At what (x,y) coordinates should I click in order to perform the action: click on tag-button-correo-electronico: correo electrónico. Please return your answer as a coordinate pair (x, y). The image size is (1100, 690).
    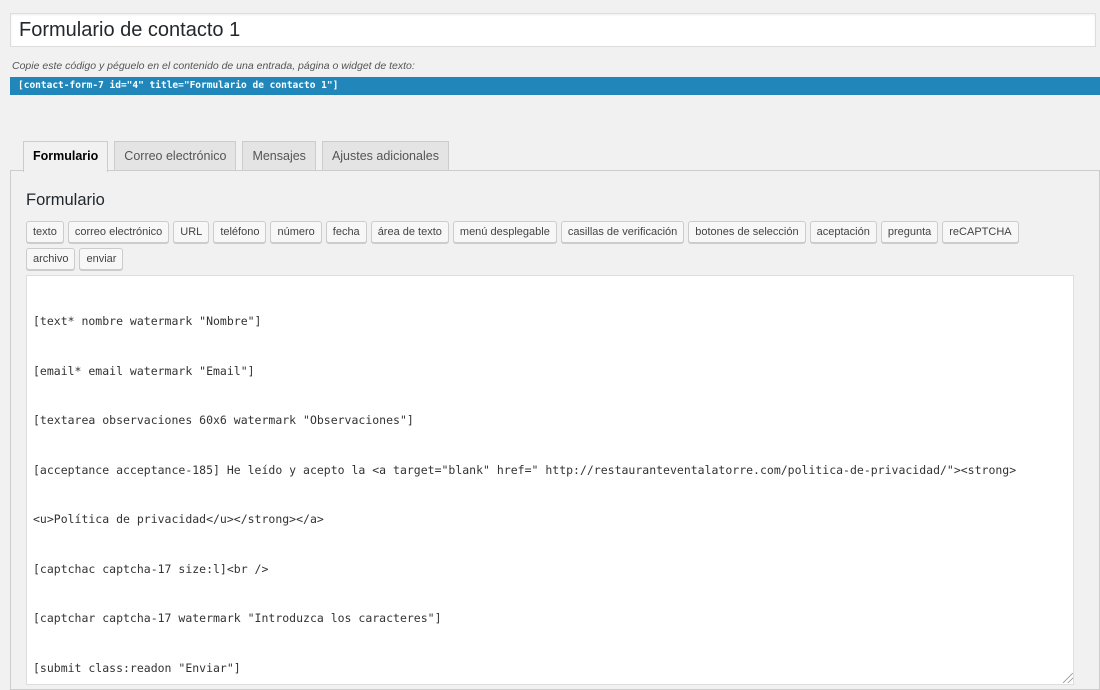
    Looking at the image, I should click on (118, 232).